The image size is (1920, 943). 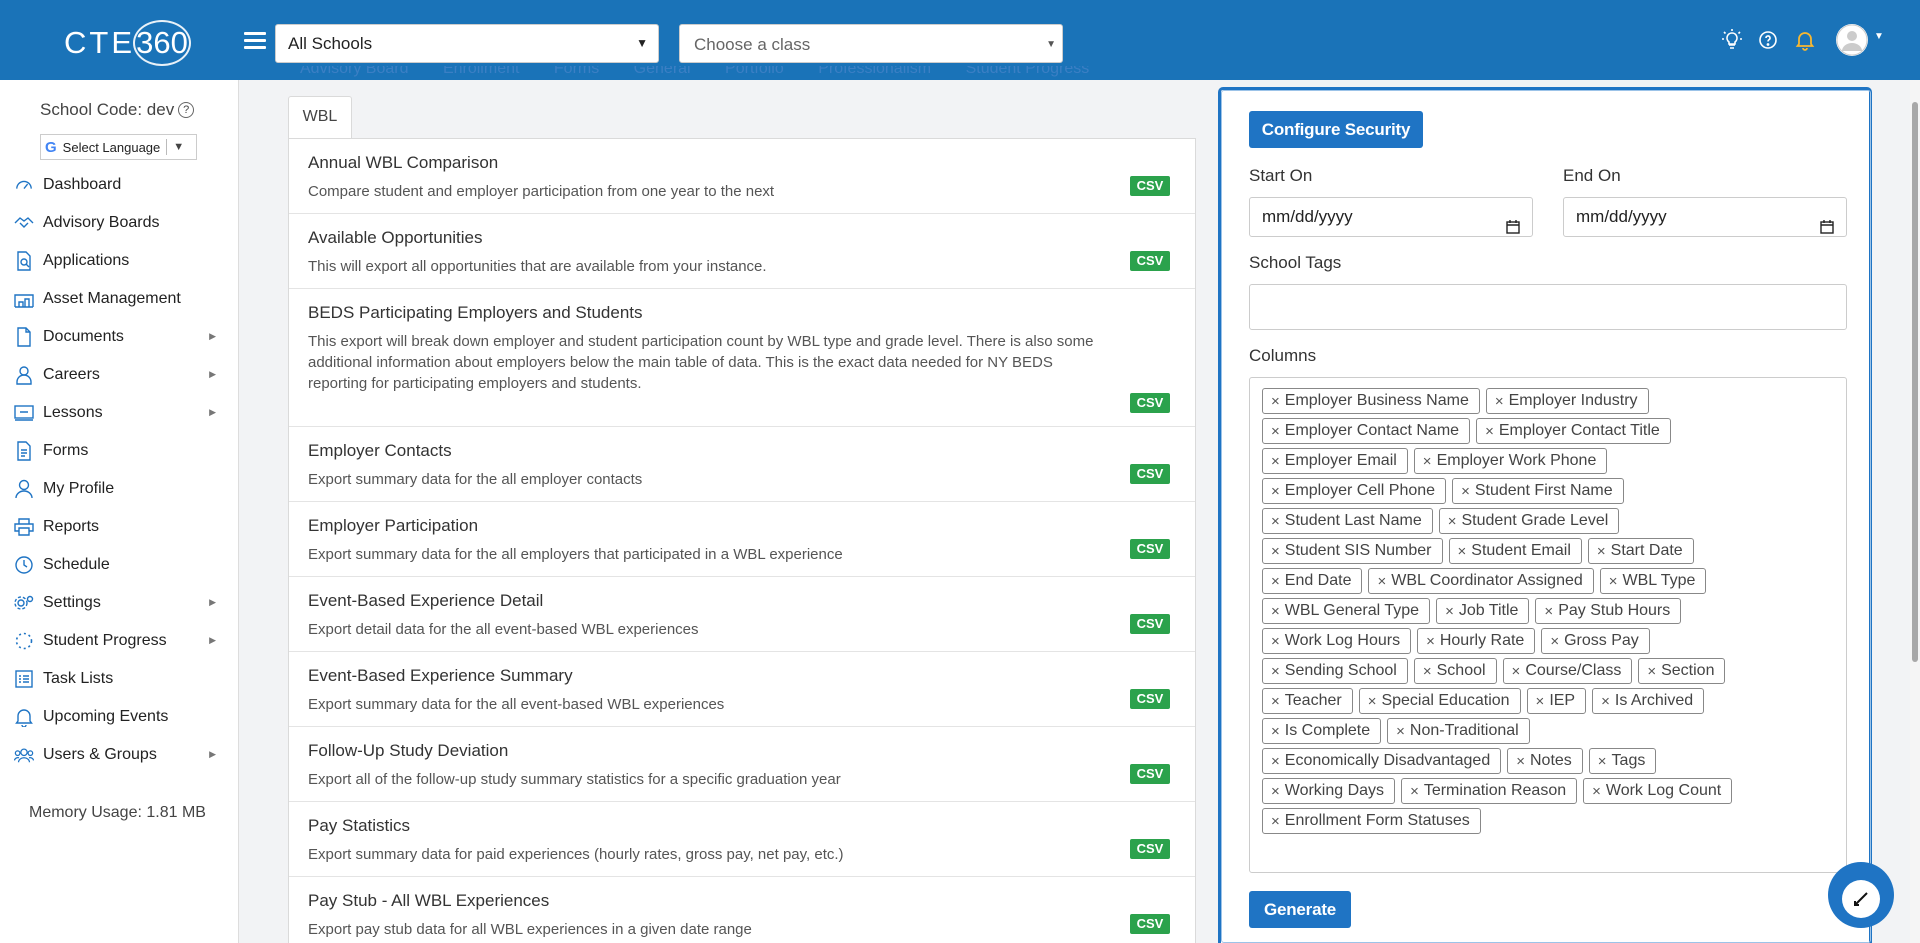 What do you see at coordinates (871, 43) in the screenshot?
I see `class-select: Choose a class ▼` at bounding box center [871, 43].